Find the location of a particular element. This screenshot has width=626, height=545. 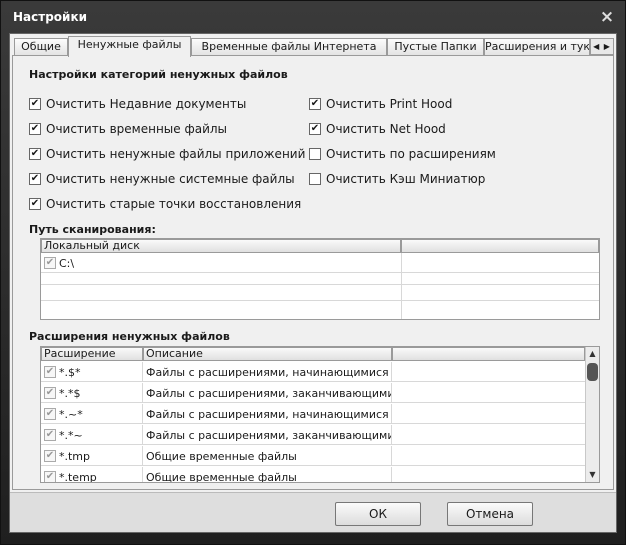

table-row: ✔ *.tmp Общие временные файлы is located at coordinates (314, 456).